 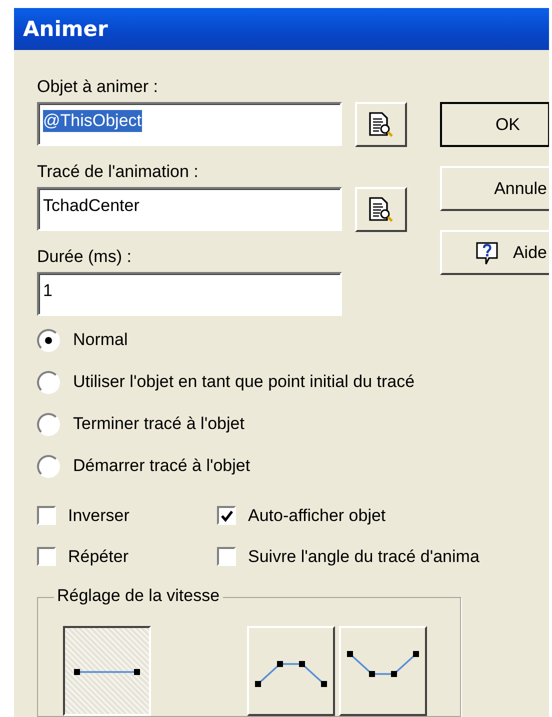 What do you see at coordinates (91, 206) in the screenshot?
I see `field-value: TchadCenter` at bounding box center [91, 206].